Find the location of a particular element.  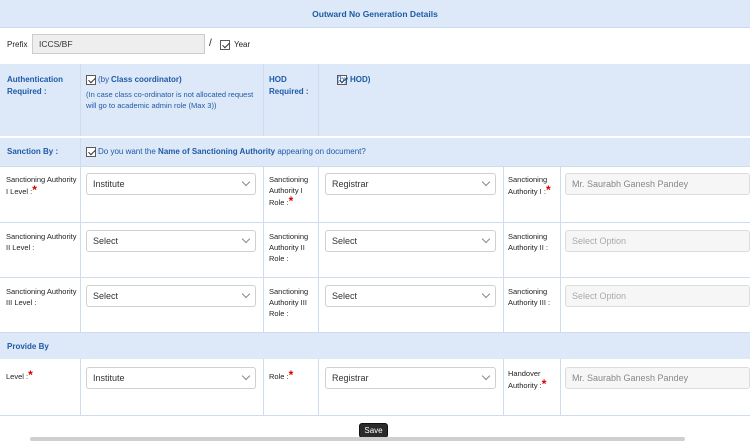

section-title: Outward No Generation Details is located at coordinates (375, 13).